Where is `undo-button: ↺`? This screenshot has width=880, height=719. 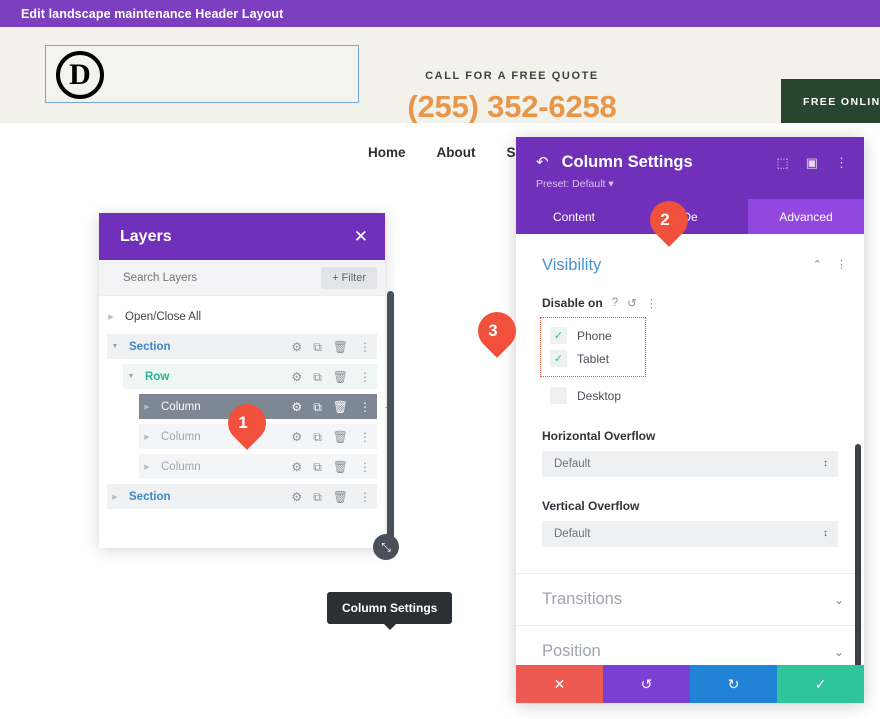 undo-button: ↺ is located at coordinates (646, 684).